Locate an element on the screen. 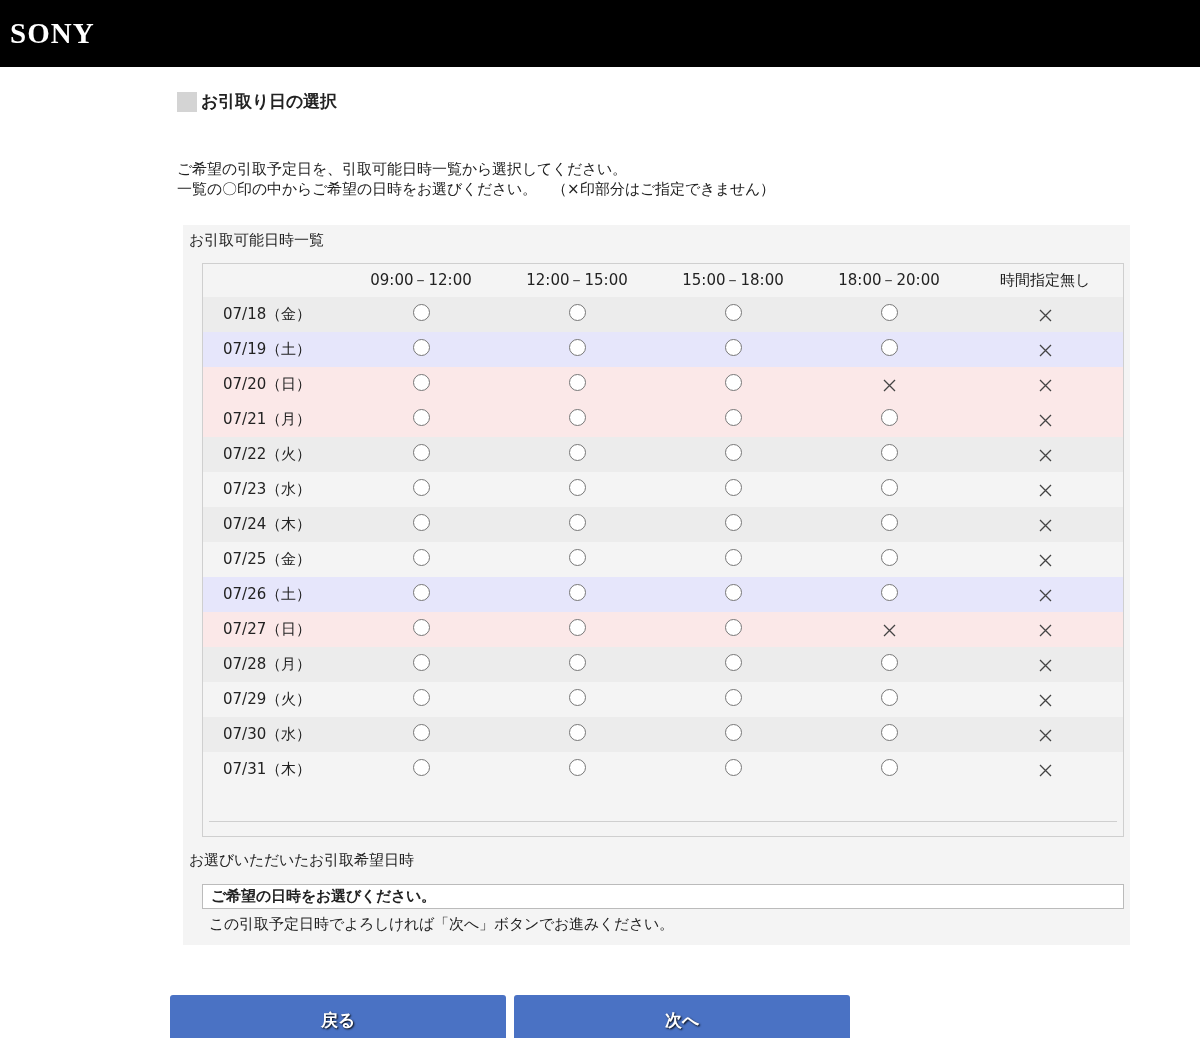  column-header: 18:00－20:00 is located at coordinates (889, 280).